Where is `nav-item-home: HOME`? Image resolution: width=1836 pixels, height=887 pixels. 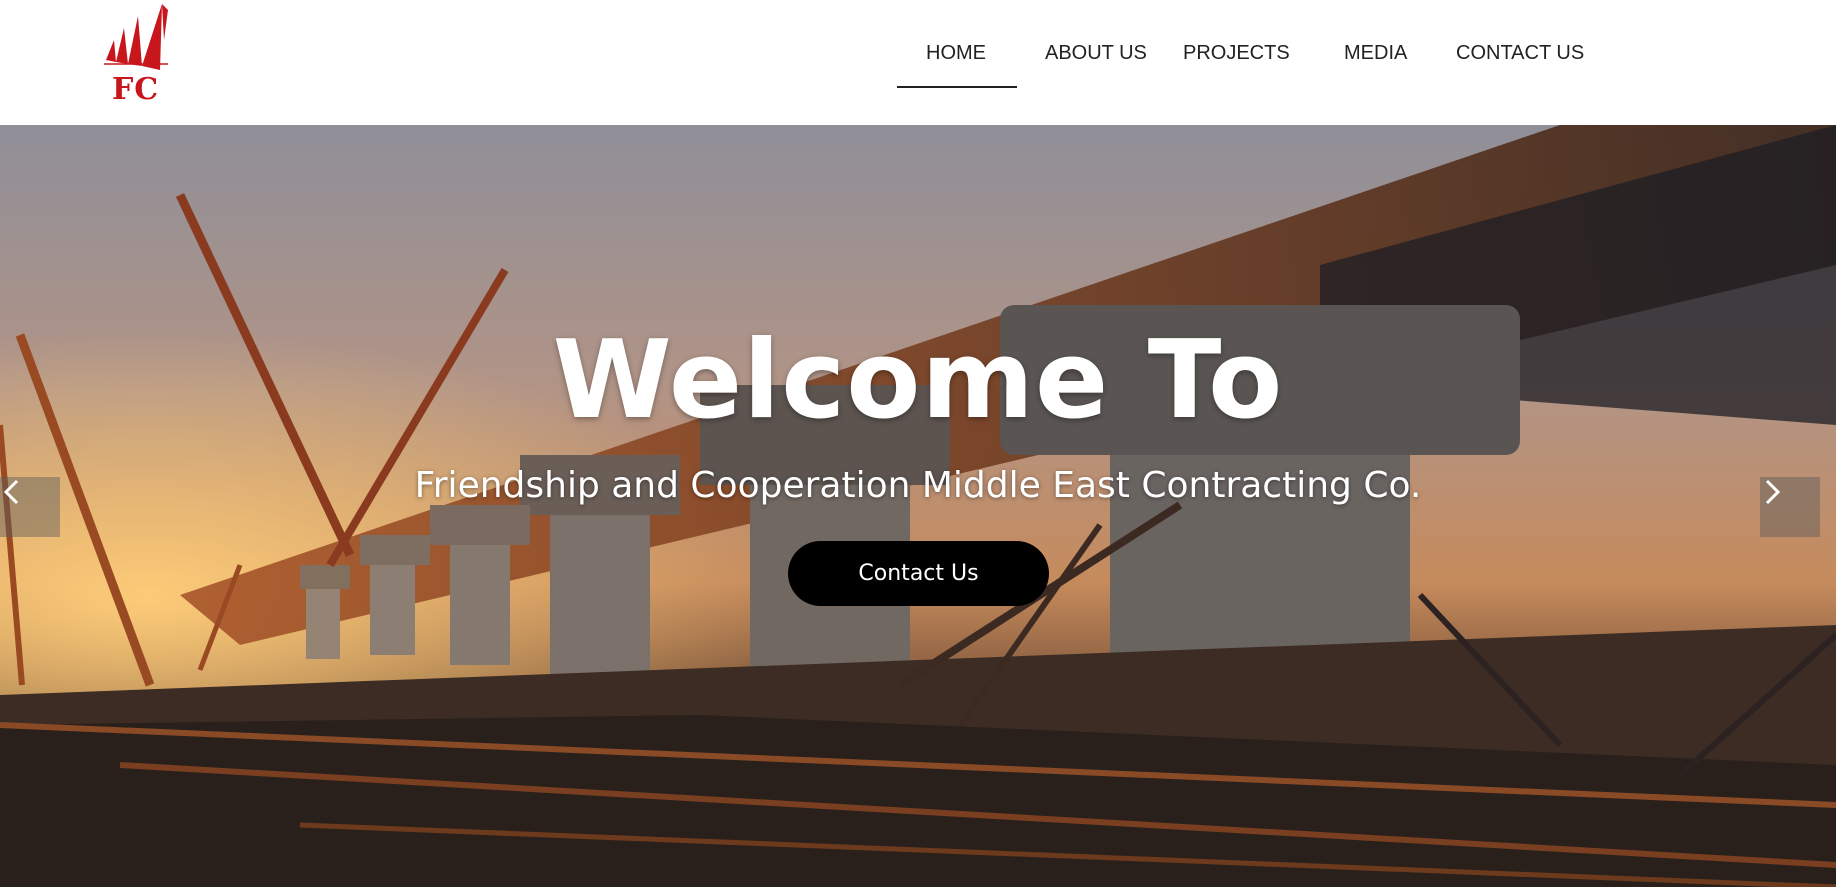
nav-item-home: HOME is located at coordinates (956, 53).